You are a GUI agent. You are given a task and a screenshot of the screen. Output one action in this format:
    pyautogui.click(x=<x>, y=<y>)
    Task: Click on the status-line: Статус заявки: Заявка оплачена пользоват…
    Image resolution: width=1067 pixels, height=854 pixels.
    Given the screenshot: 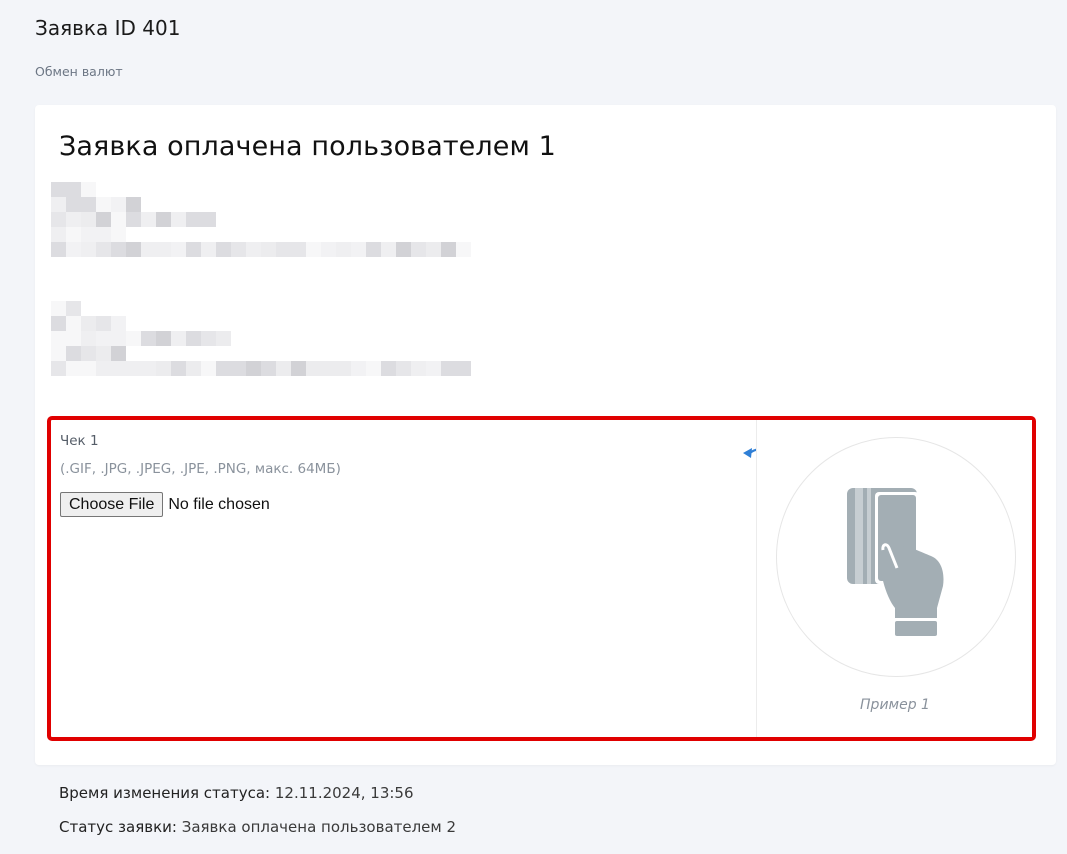 What is the action you would take?
    pyautogui.click(x=257, y=827)
    